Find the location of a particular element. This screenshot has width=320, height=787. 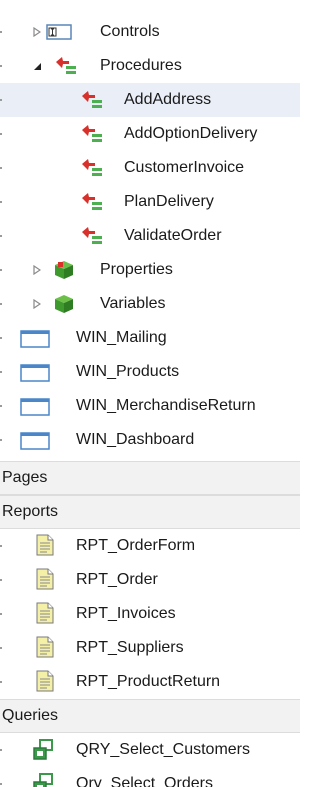

tree-node-procedure: ValidateOrder is located at coordinates (150, 236).